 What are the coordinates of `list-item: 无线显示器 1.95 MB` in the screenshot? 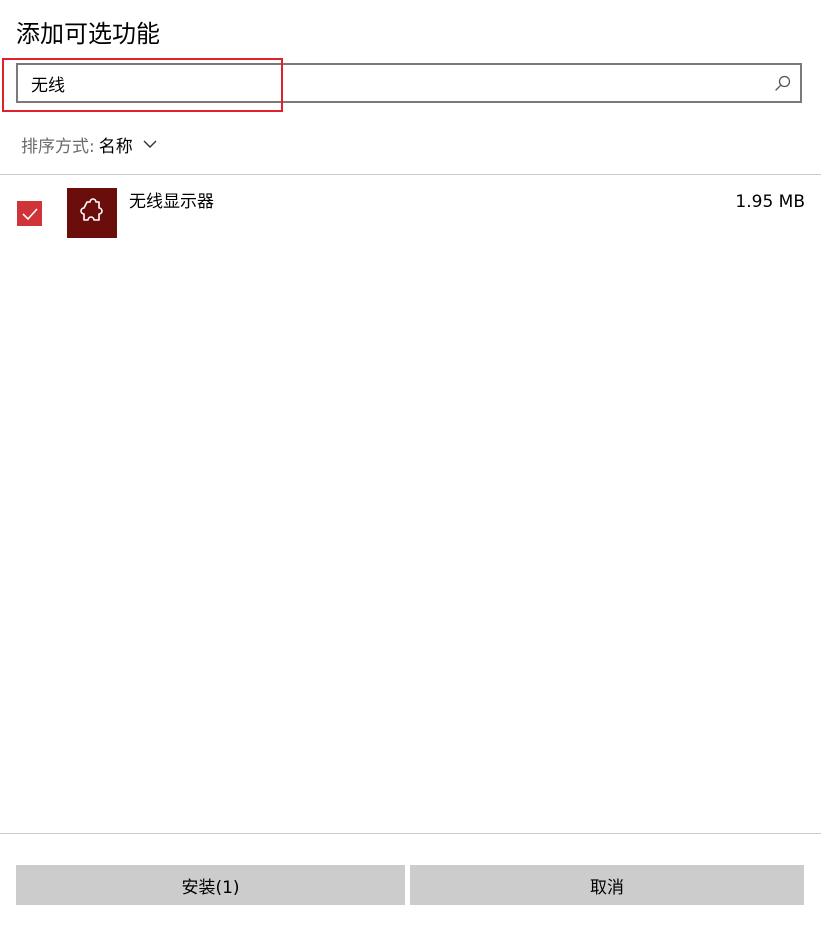 It's located at (410, 213).